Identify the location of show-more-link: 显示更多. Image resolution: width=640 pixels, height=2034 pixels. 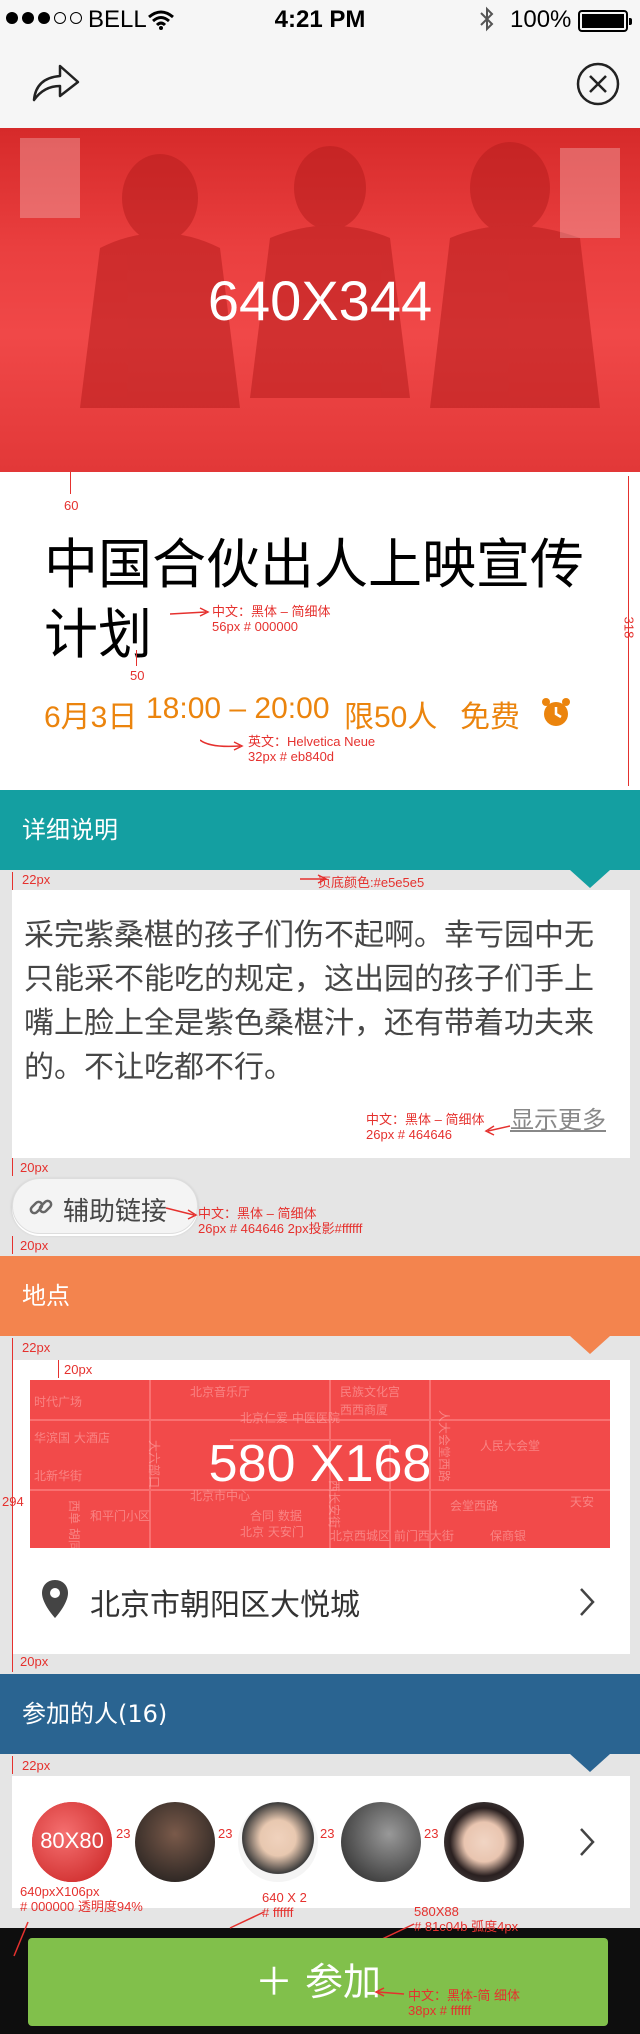
(558, 1117).